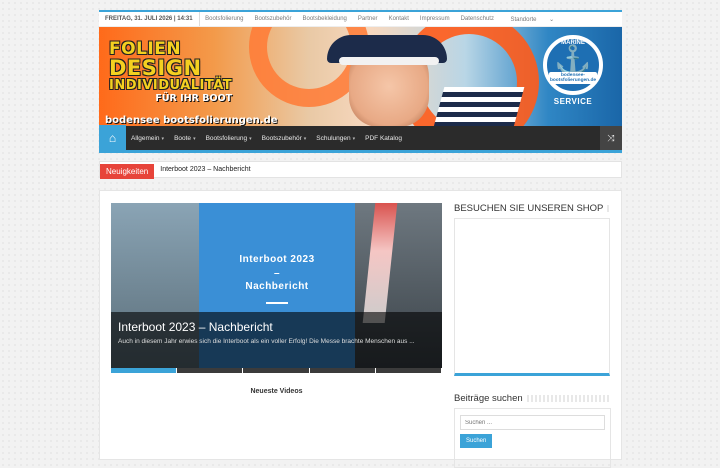  What do you see at coordinates (398, 19) in the screenshot?
I see `top-link-kontakt: Kontakt` at bounding box center [398, 19].